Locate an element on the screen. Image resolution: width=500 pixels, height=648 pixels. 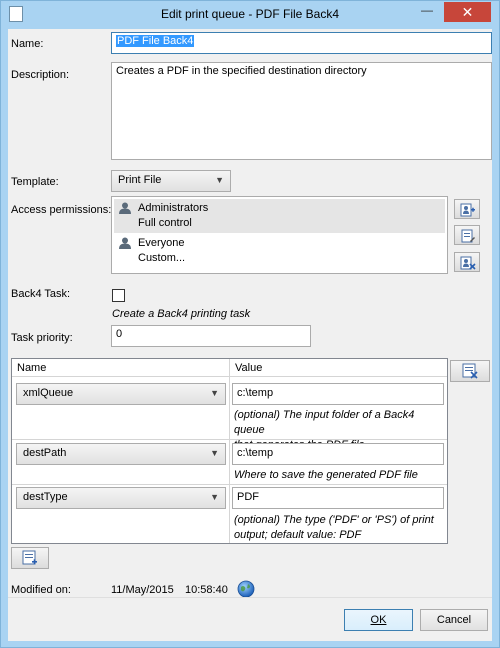
param-name-select-destpath: destPath ▼ is located at coordinates (121, 454).